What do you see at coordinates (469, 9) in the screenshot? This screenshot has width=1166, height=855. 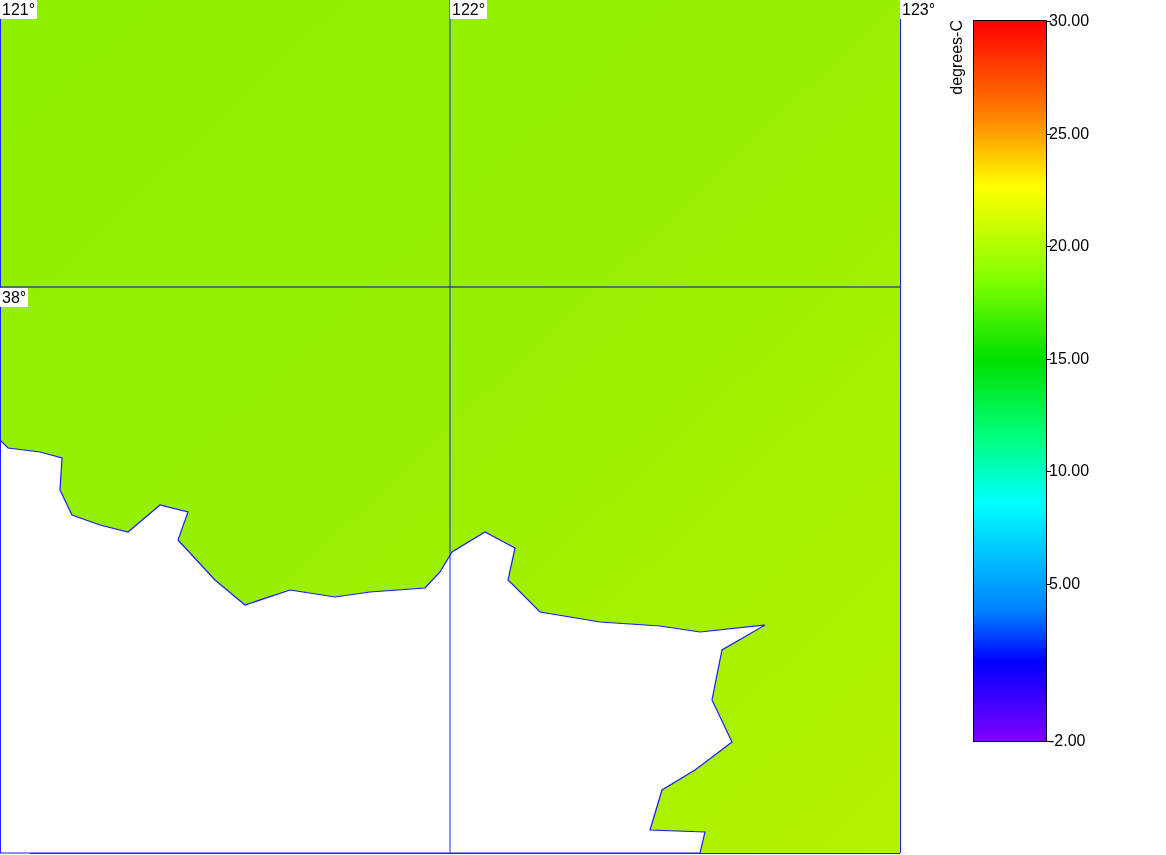 I see `longitude-label: 122°` at bounding box center [469, 9].